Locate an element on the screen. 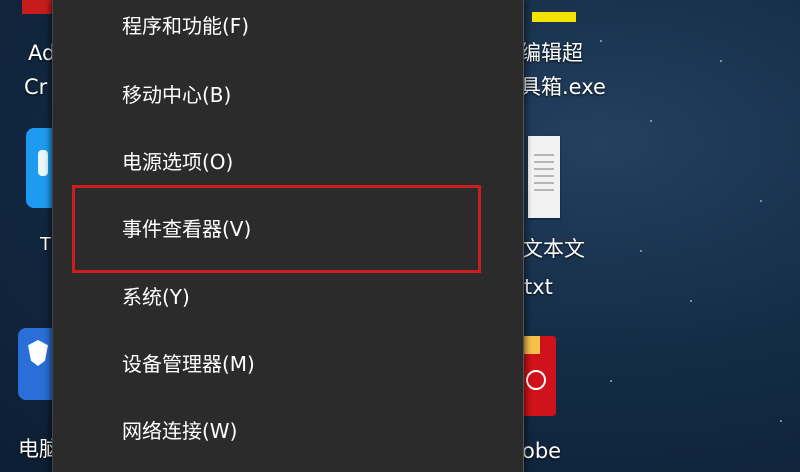 The height and width of the screenshot is (472, 800). desktop-icon-label: txt is located at coordinates (538, 287).